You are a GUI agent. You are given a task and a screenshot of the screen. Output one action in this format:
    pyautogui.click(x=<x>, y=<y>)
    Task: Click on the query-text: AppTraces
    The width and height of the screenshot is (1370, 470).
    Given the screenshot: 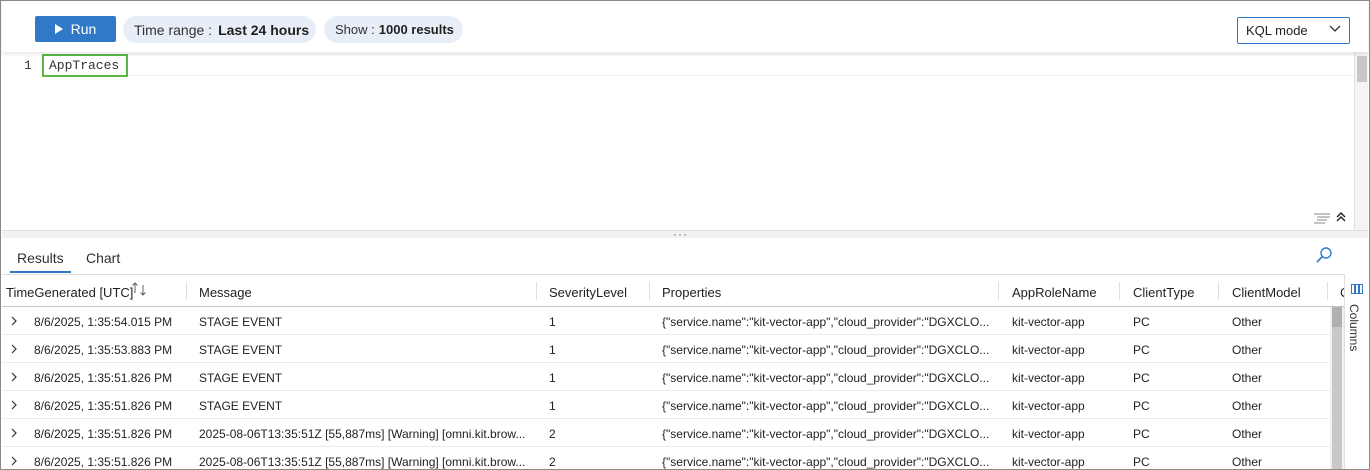 What is the action you would take?
    pyautogui.click(x=85, y=65)
    